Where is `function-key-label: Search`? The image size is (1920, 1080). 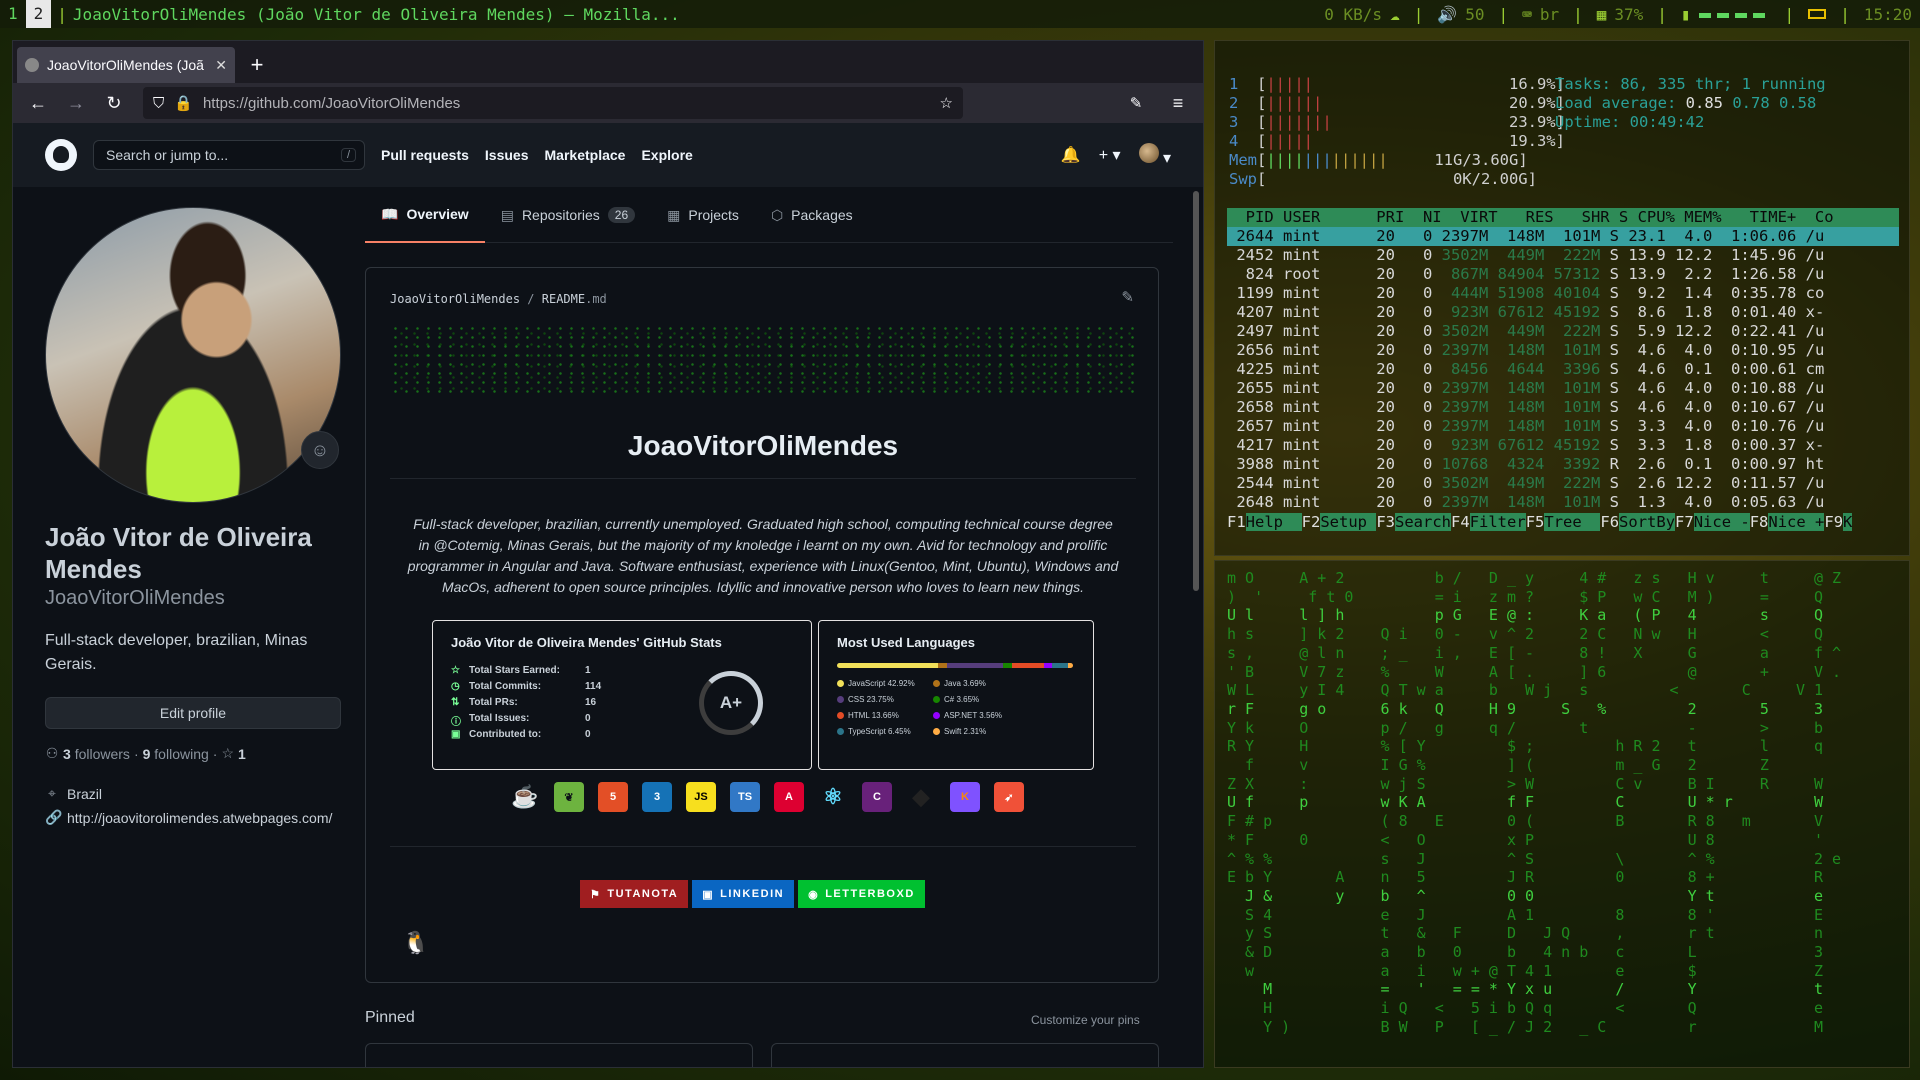 function-key-label: Search is located at coordinates (1423, 522).